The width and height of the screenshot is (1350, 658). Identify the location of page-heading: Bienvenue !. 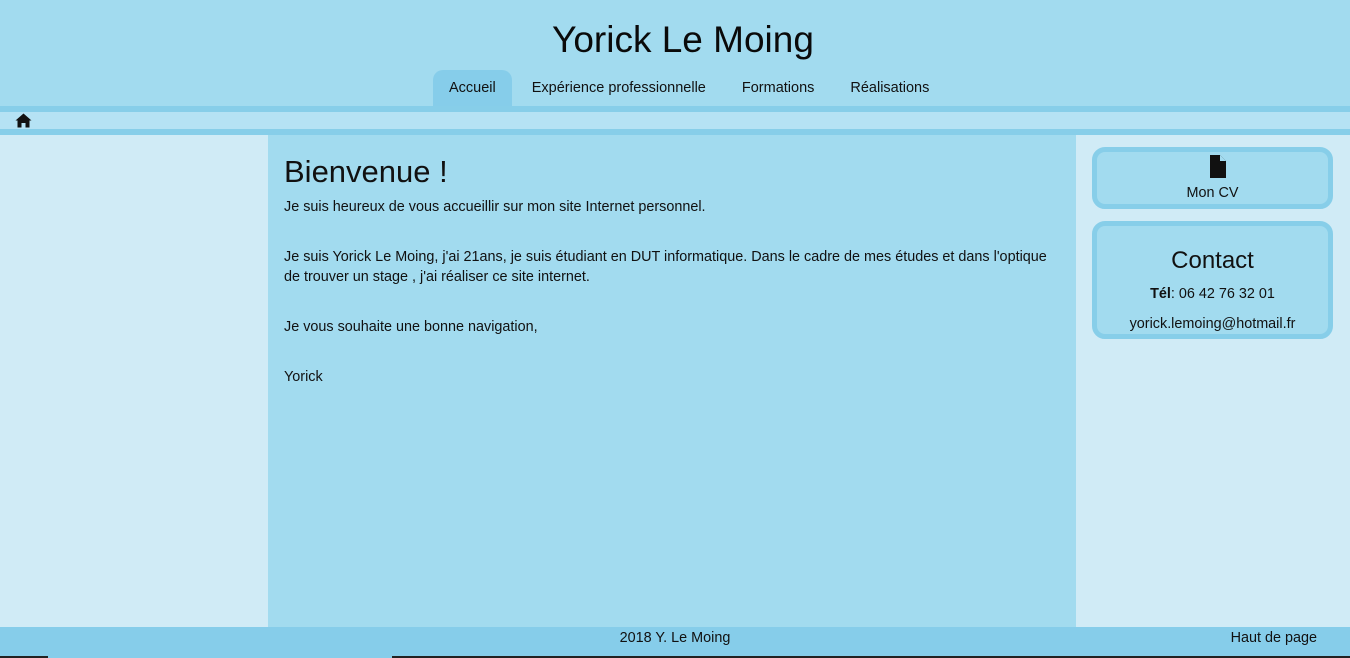
(366, 171).